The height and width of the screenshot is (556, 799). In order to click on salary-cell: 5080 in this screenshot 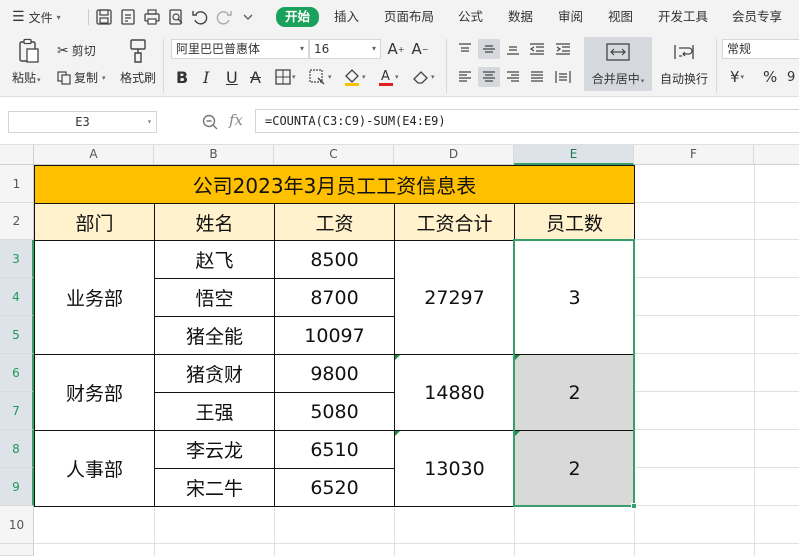, I will do `click(334, 411)`.